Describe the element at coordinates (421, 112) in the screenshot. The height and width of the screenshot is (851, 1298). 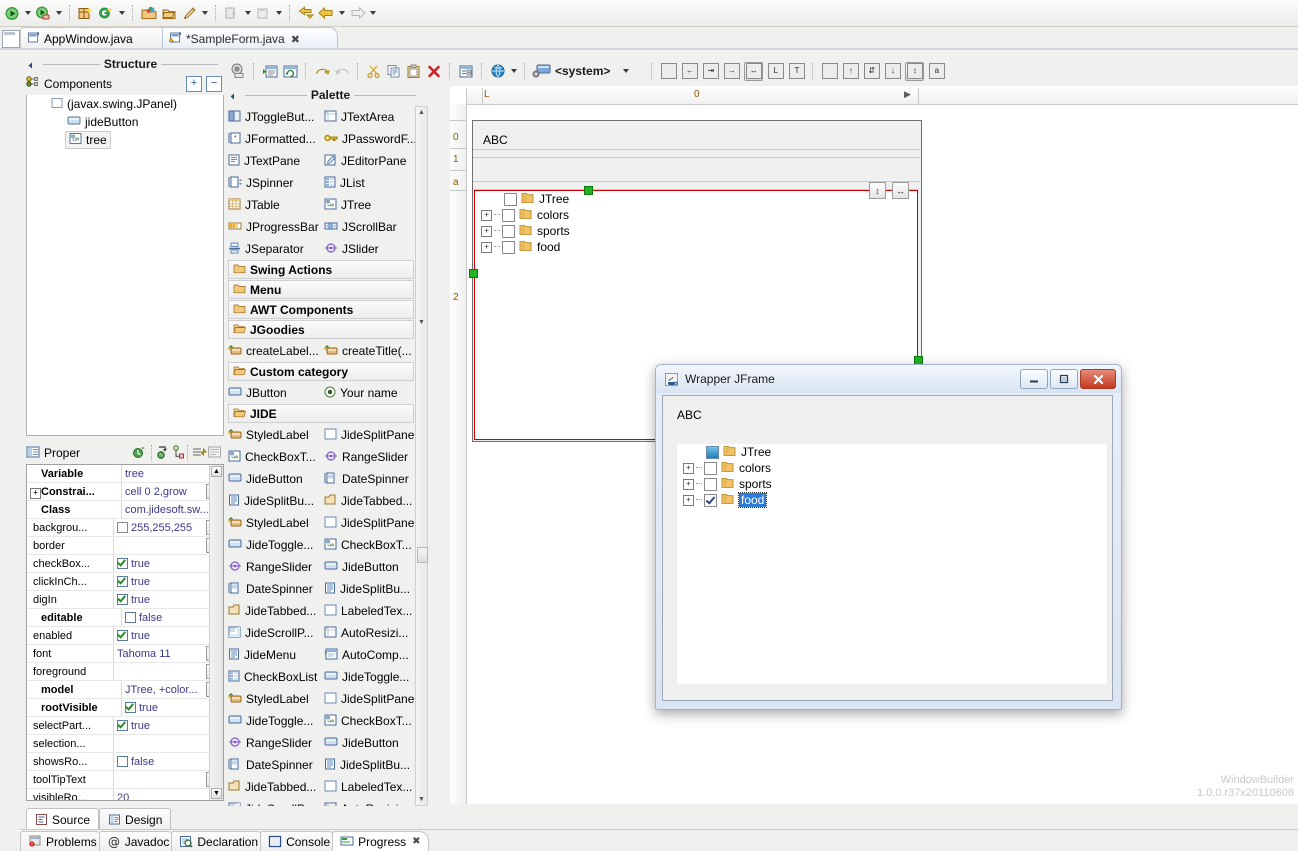
I see `palette-scroll-up-arrow: ▲` at that location.